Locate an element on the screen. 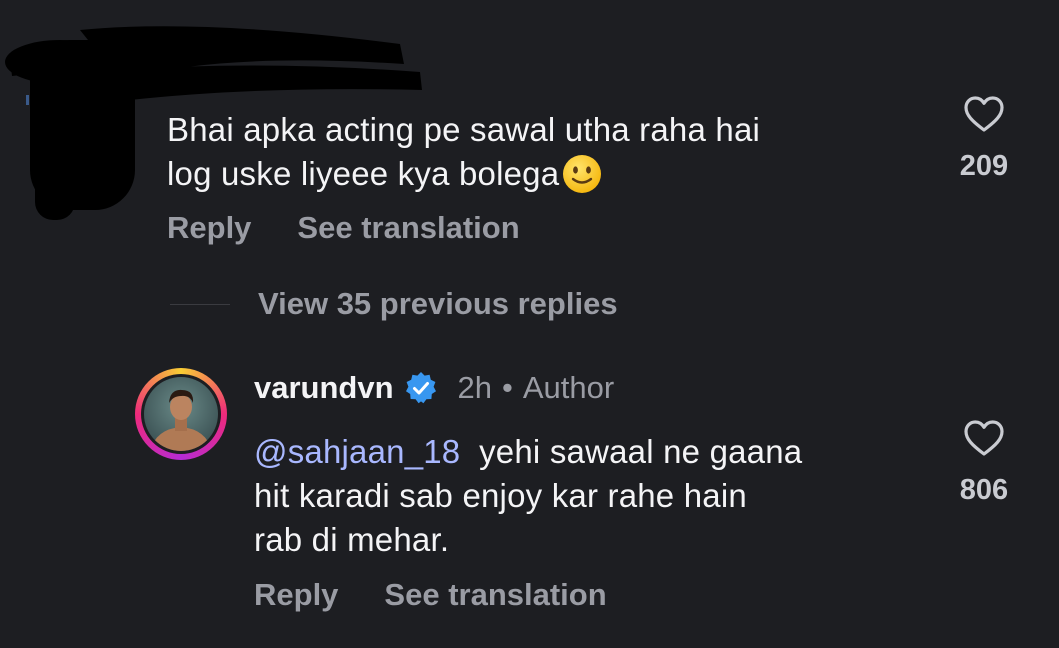  avatar is located at coordinates (181, 414).